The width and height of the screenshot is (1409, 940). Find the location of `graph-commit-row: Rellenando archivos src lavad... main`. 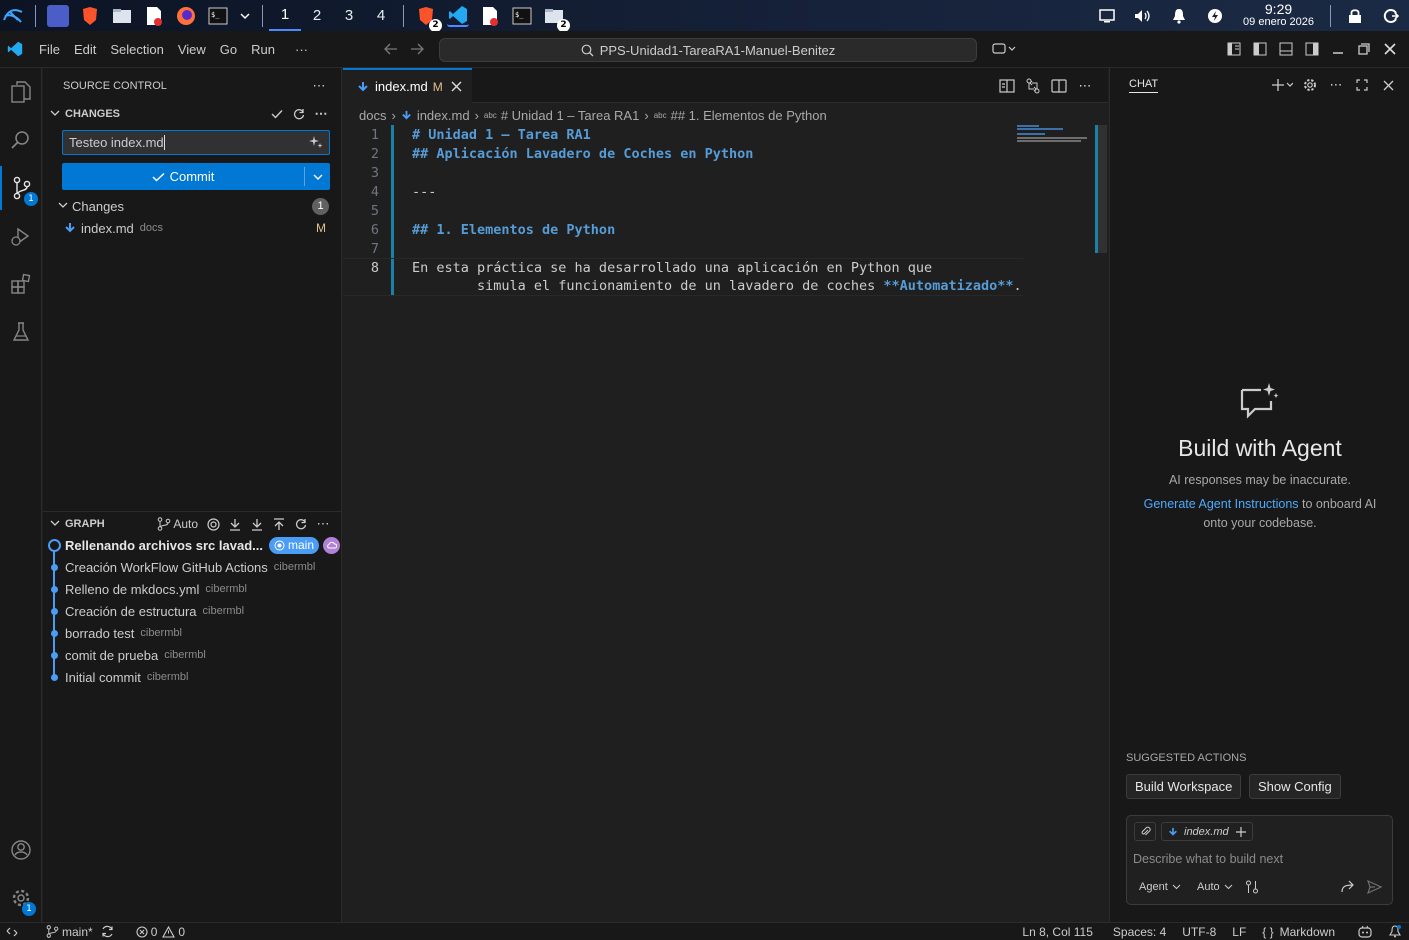

graph-commit-row: Rellenando archivos src lavad... main is located at coordinates (192, 545).